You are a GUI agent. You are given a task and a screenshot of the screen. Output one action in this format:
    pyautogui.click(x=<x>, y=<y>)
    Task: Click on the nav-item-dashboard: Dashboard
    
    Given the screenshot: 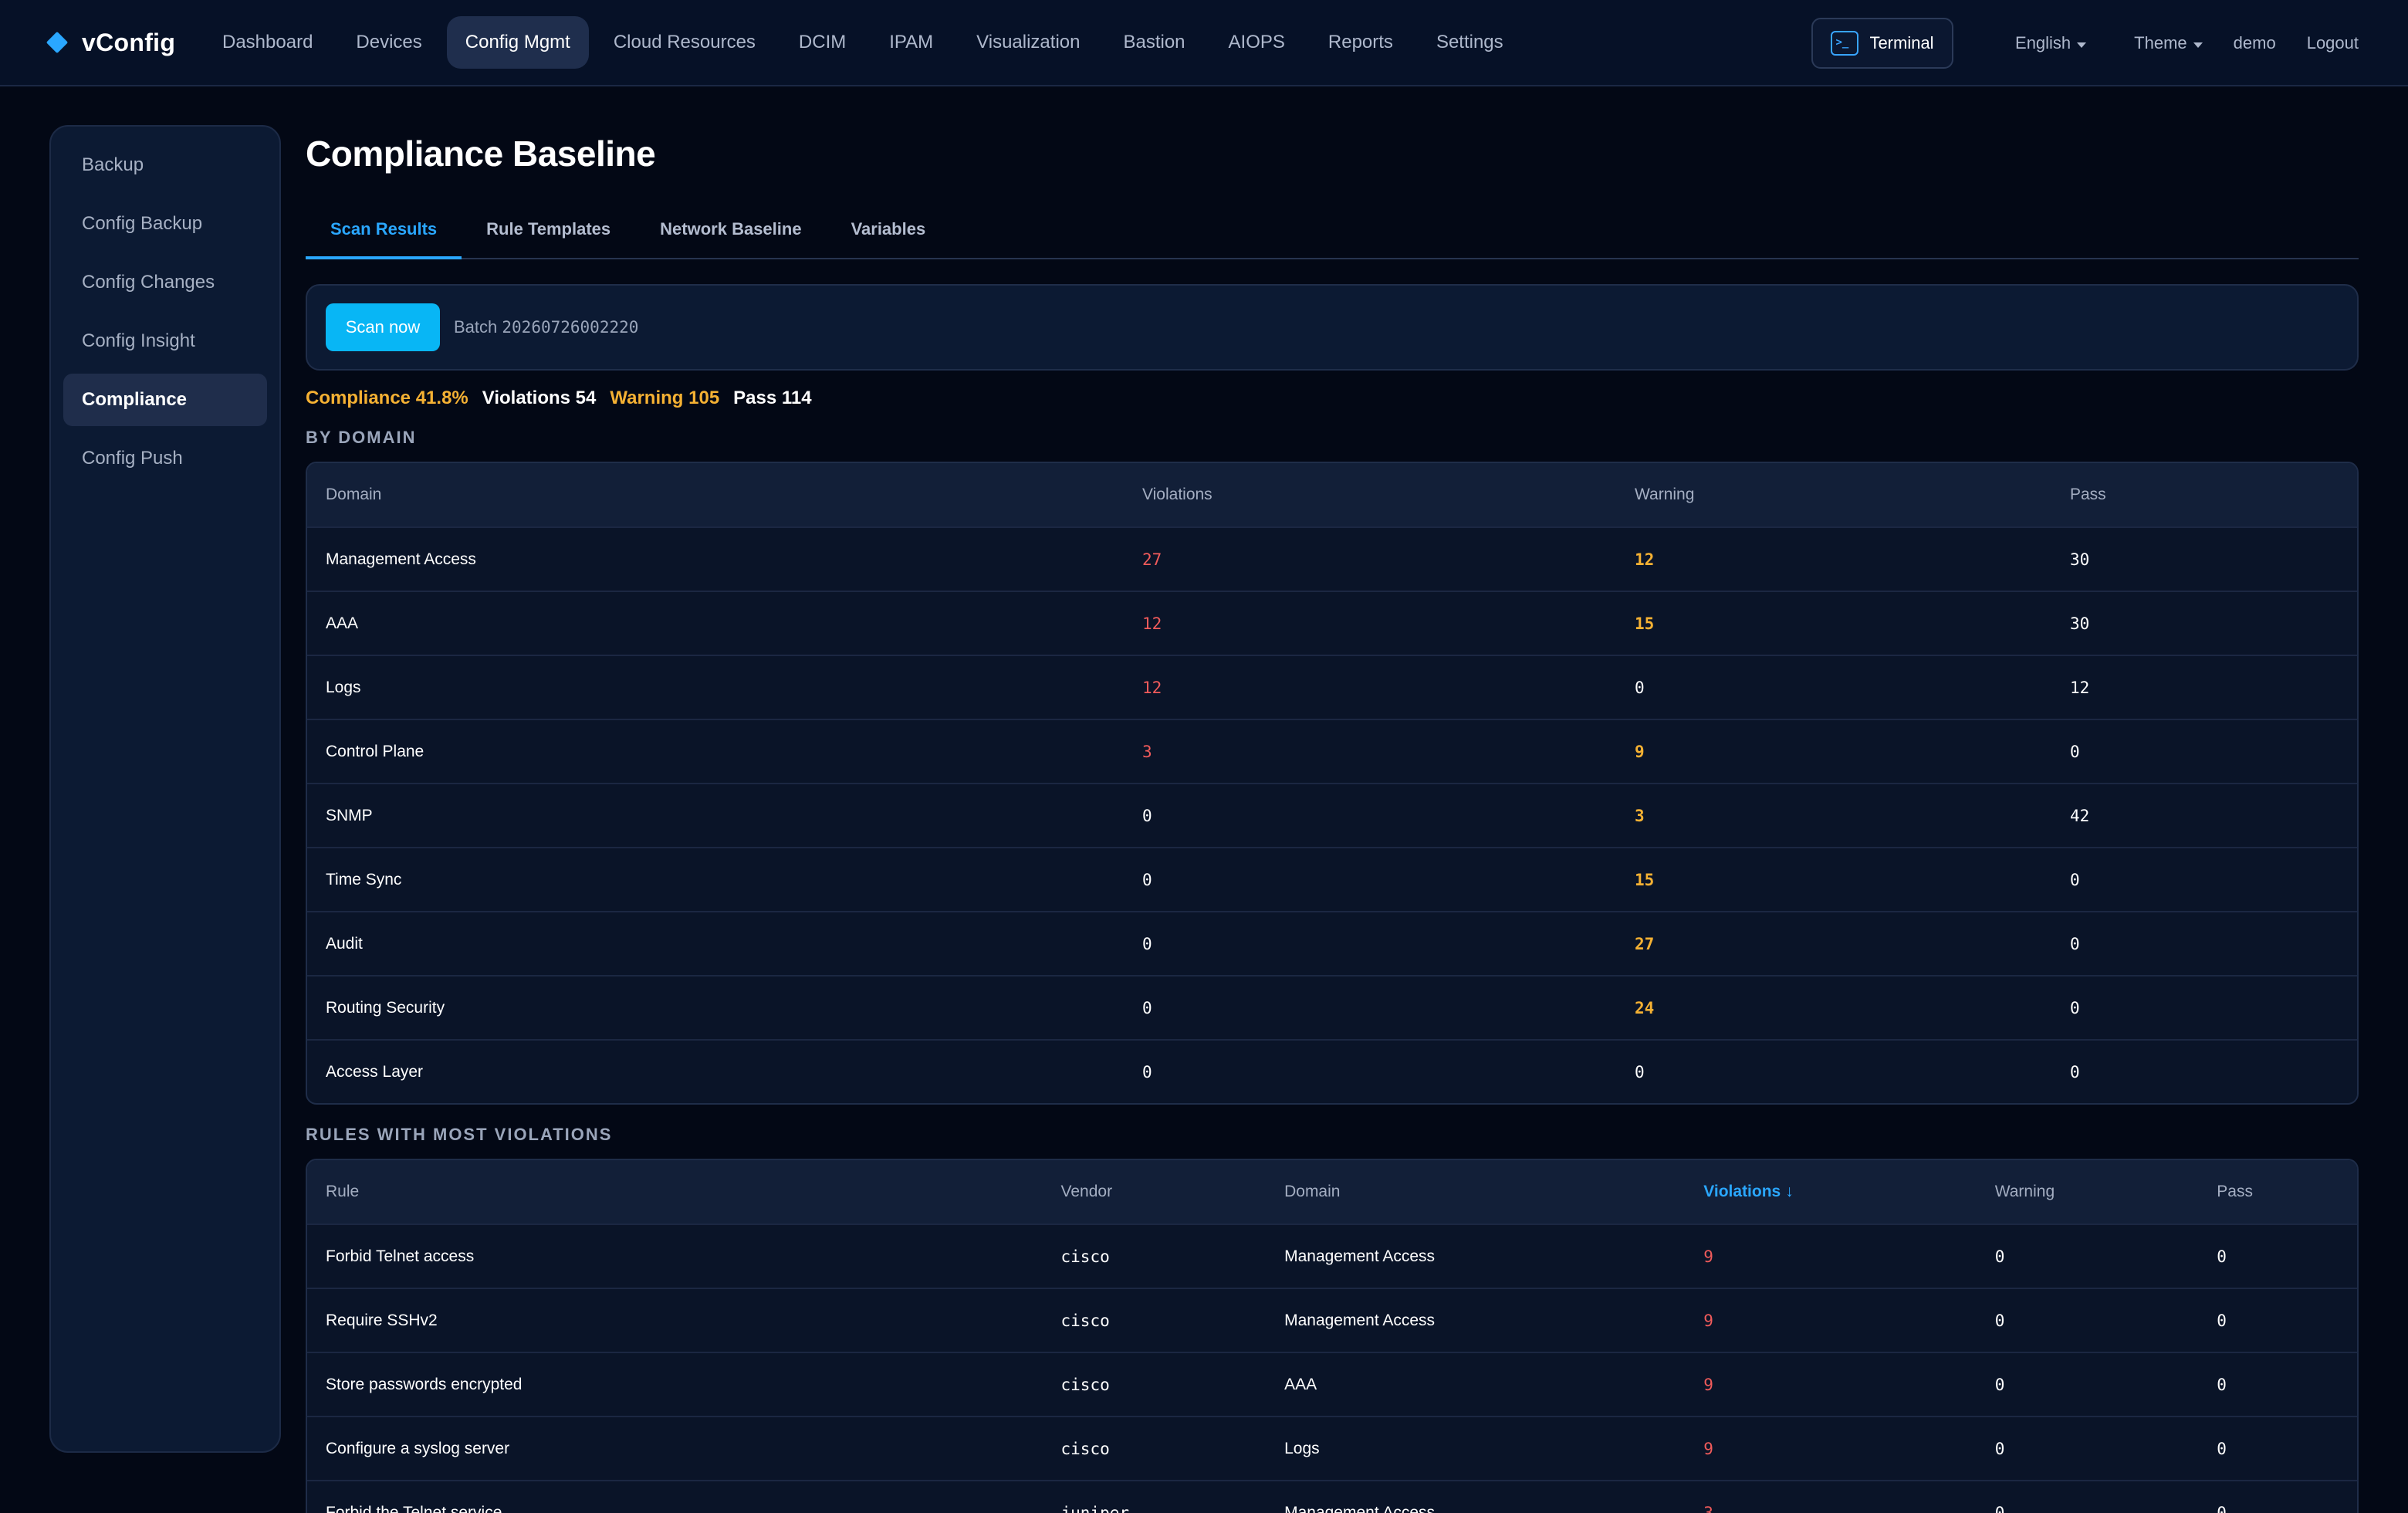 What is the action you would take?
    pyautogui.click(x=268, y=42)
    